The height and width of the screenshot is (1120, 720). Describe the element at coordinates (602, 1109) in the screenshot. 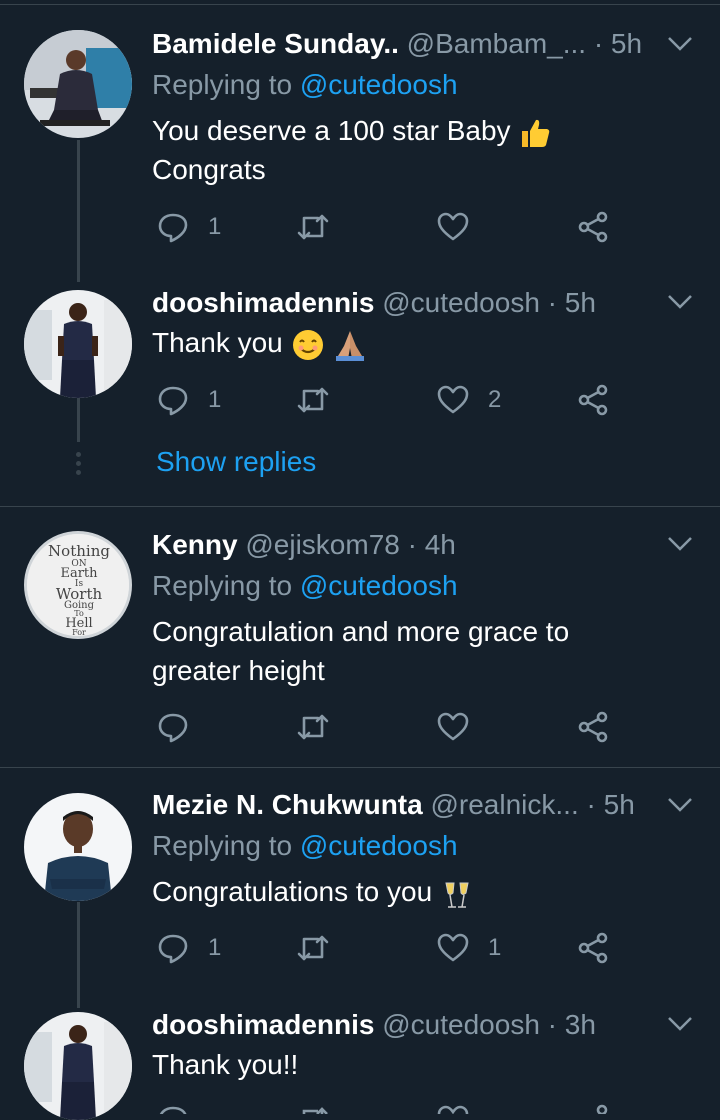

I see `share-icon` at that location.